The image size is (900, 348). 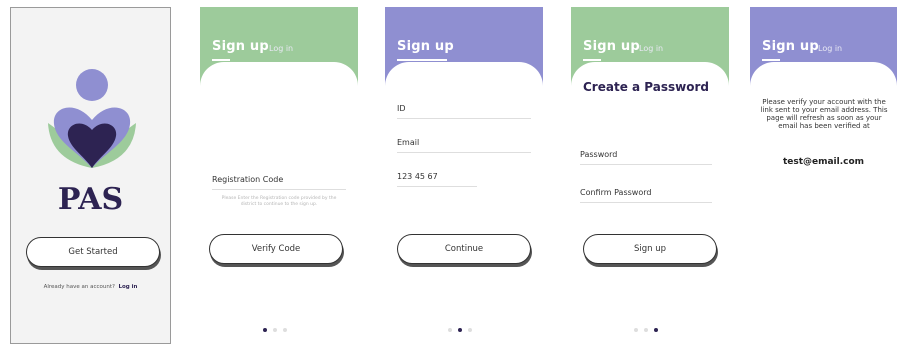 I want to click on password-field, so click(x=646, y=164).